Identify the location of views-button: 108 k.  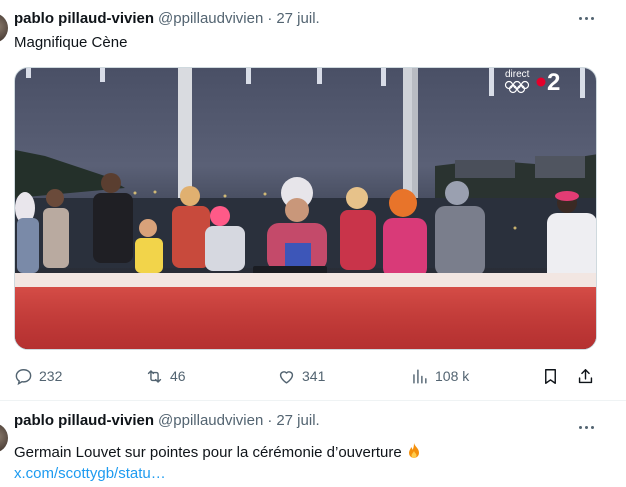
(439, 376).